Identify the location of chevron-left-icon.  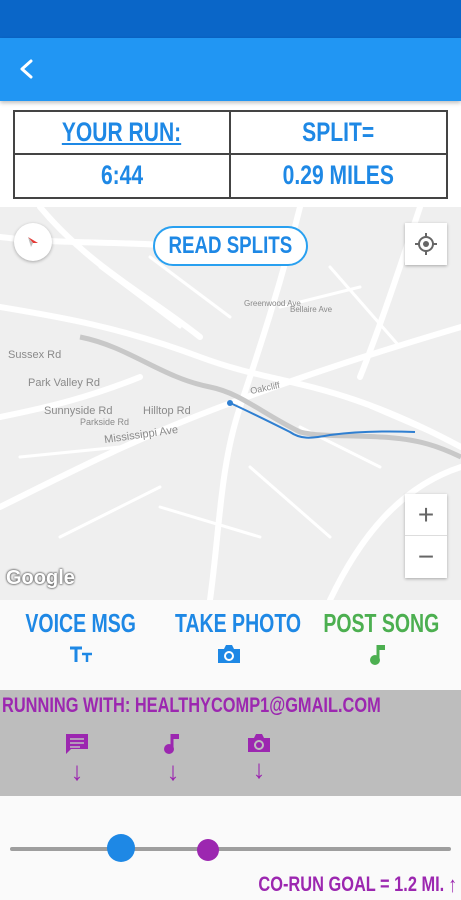
(26, 69).